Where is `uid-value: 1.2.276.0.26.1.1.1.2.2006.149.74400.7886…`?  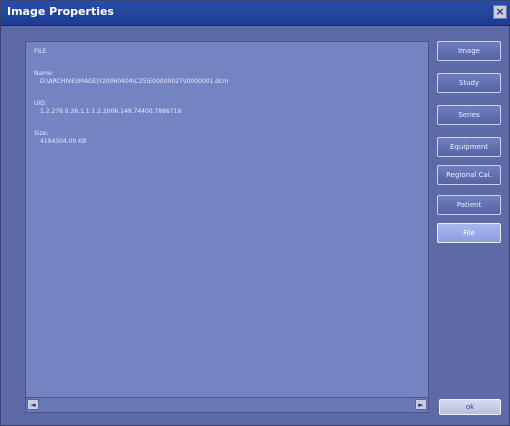
uid-value: 1.2.276.0.26.1.1.1.2.2006.149.74400.7886… is located at coordinates (111, 111).